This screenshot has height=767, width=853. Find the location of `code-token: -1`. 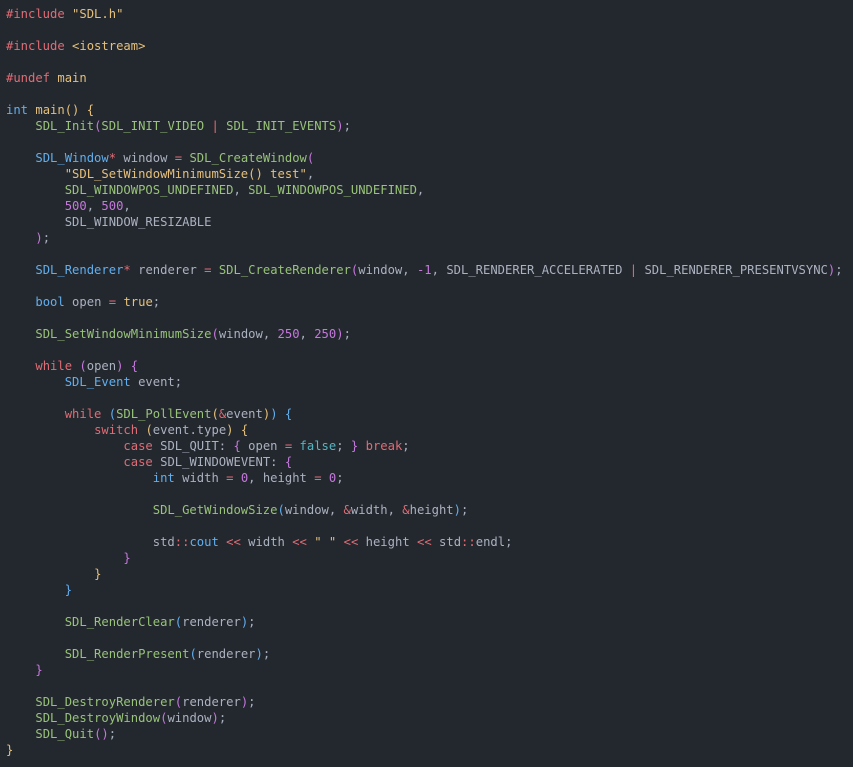

code-token: -1 is located at coordinates (424, 270).